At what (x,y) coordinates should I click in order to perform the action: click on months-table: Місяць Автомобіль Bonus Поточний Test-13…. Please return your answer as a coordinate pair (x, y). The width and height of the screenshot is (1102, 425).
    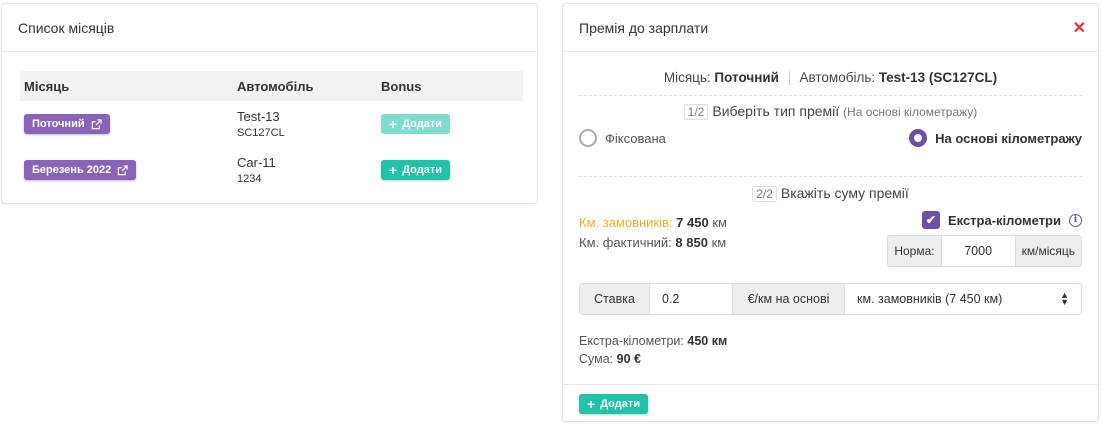
    Looking at the image, I should click on (271, 132).